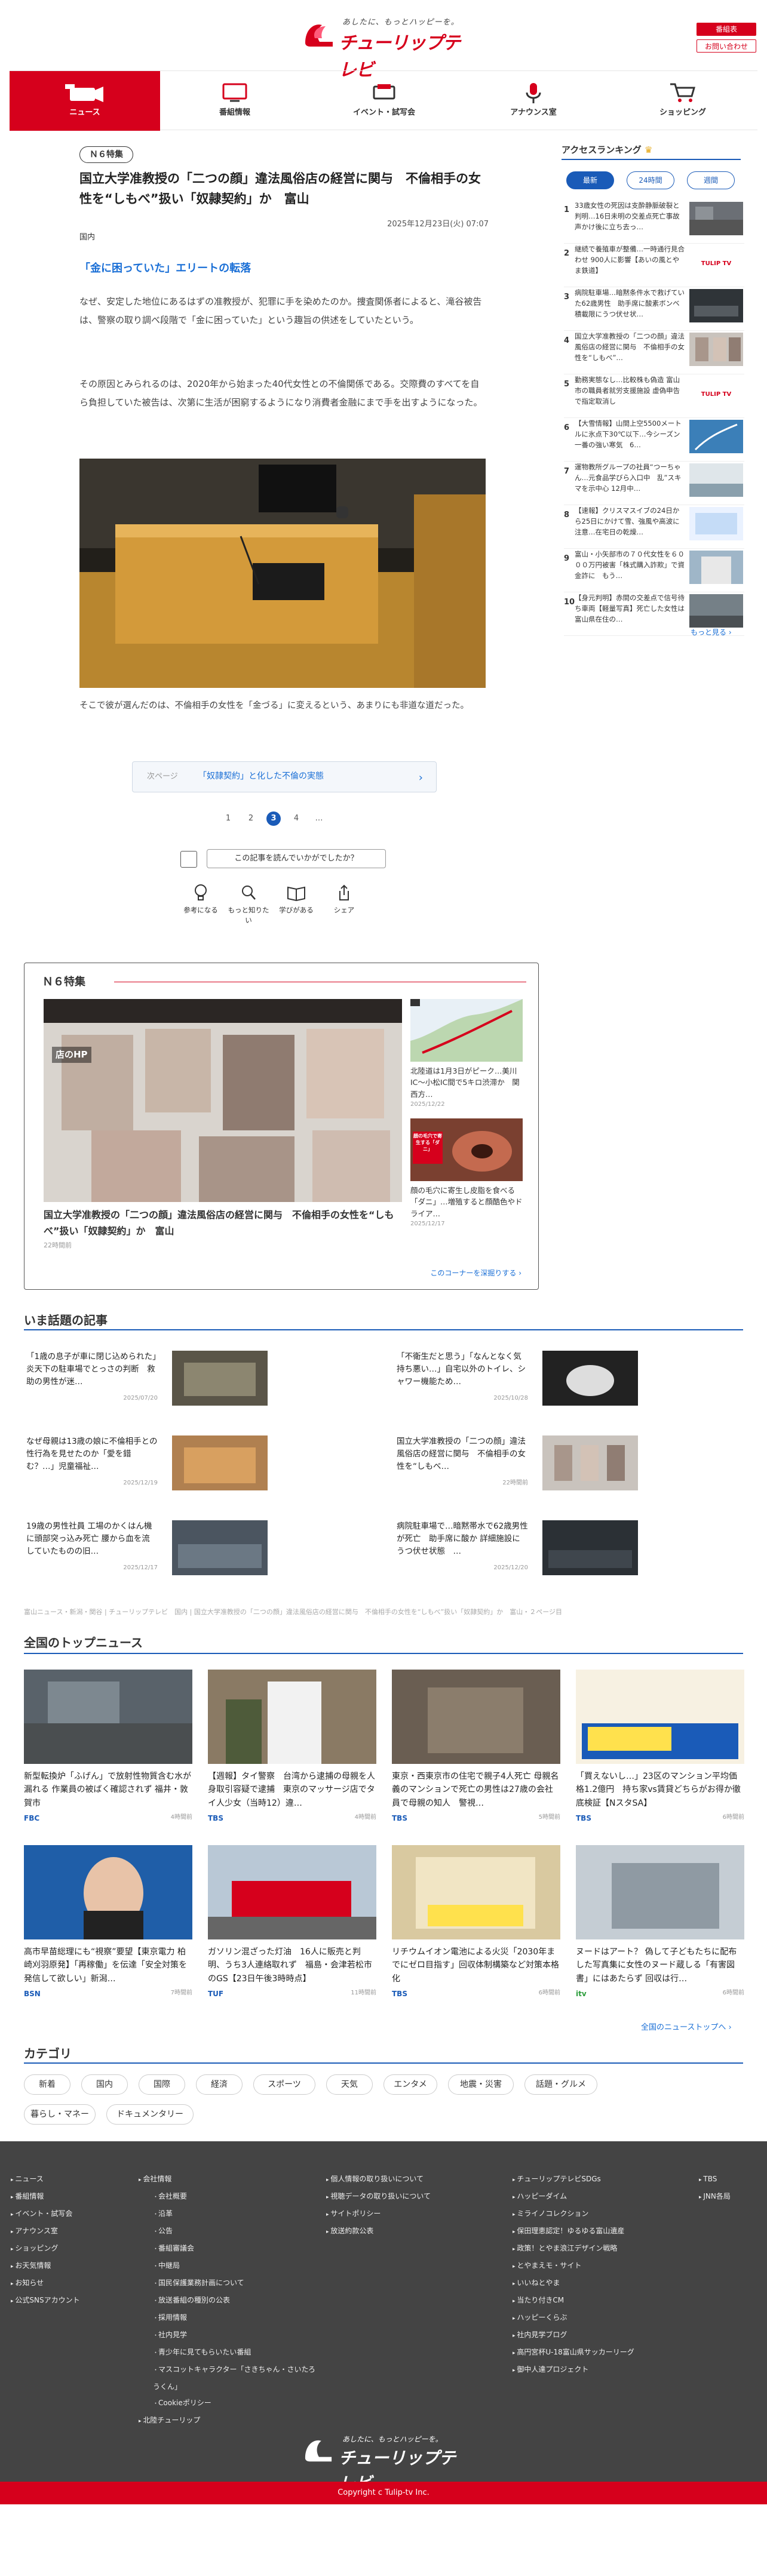 Image resolution: width=767 pixels, height=2576 pixels. What do you see at coordinates (228, 2318) in the screenshot?
I see `footer-sublink: 採用情報` at bounding box center [228, 2318].